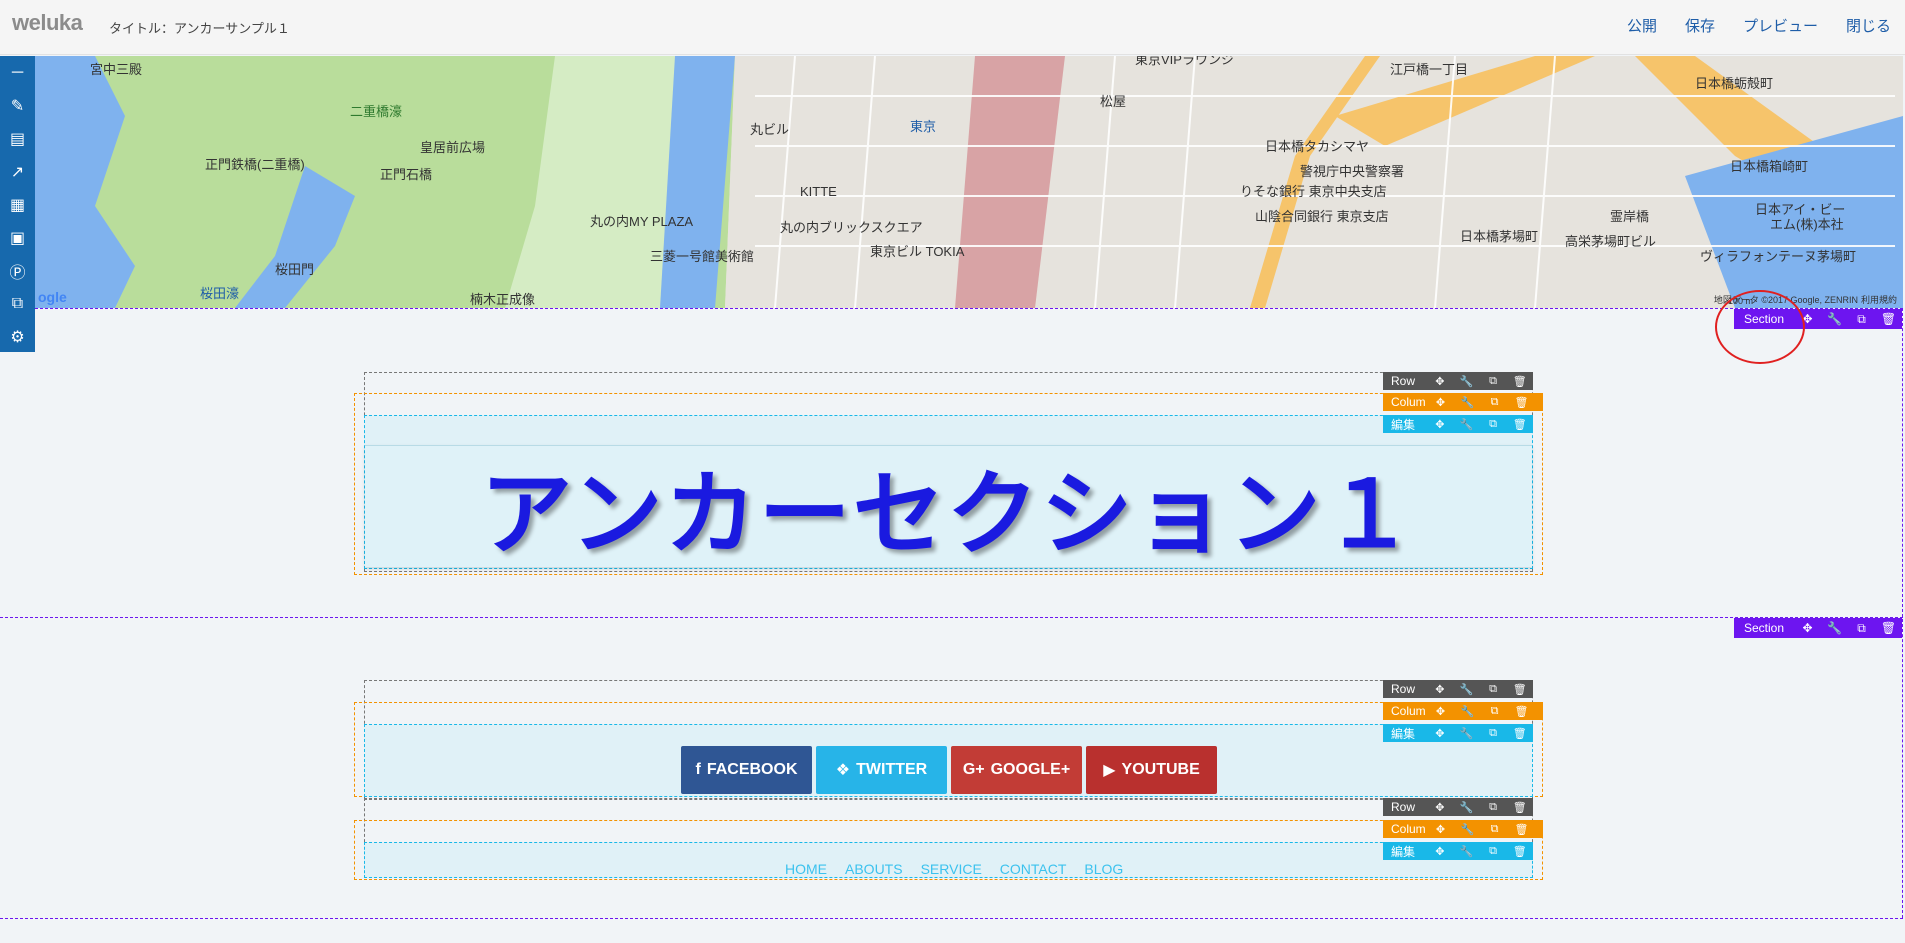 The width and height of the screenshot is (1905, 943). Describe the element at coordinates (1764, 628) in the screenshot. I see `section-label-2: Section` at that location.